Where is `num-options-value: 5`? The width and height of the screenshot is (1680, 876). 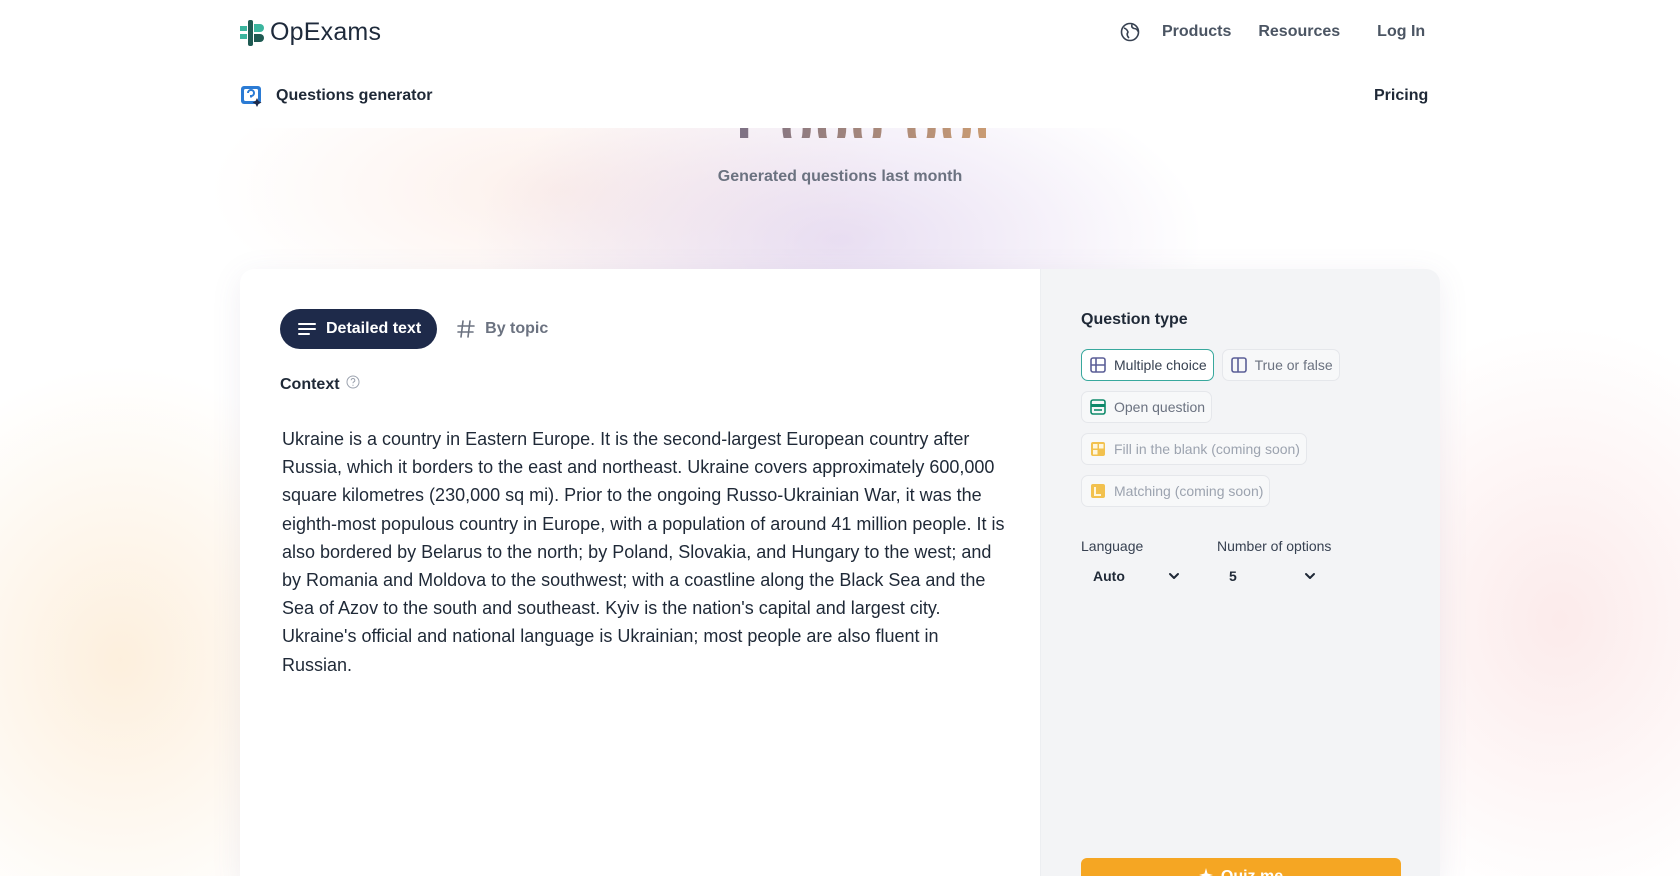 num-options-value: 5 is located at coordinates (1233, 576).